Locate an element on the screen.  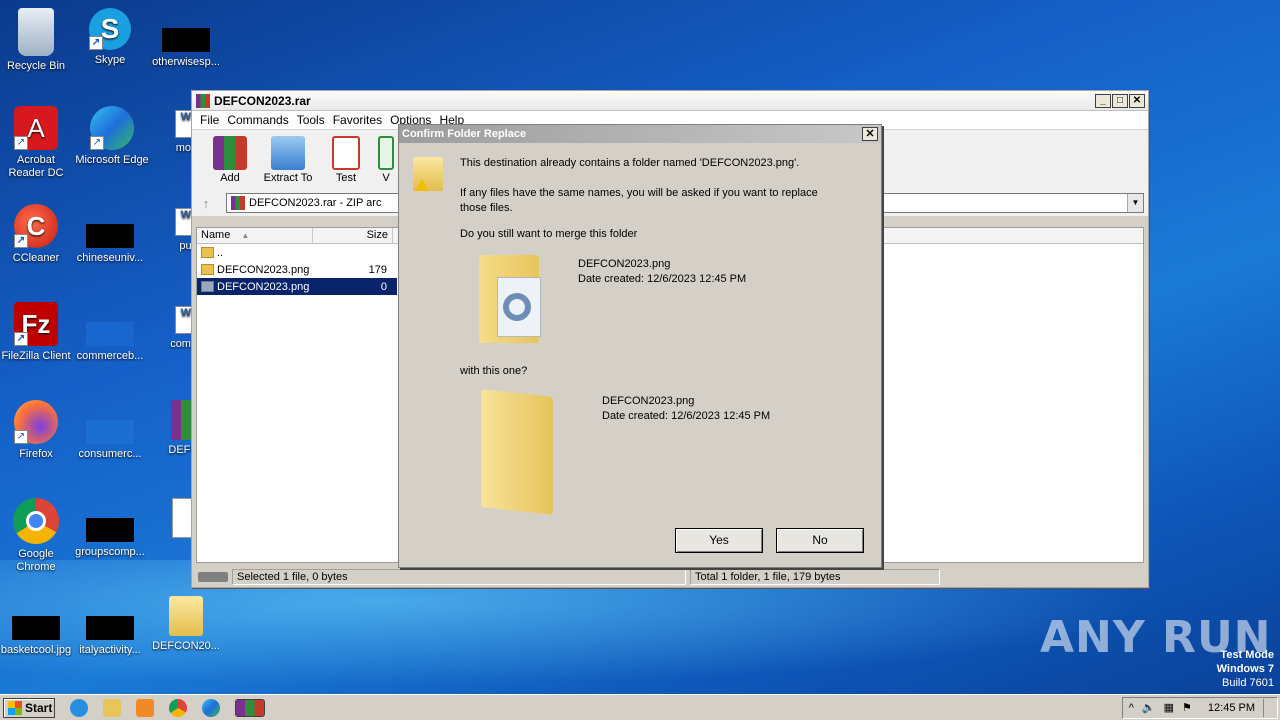
action-center-flag-icon: ⚑ is located at coordinates (1187, 707).